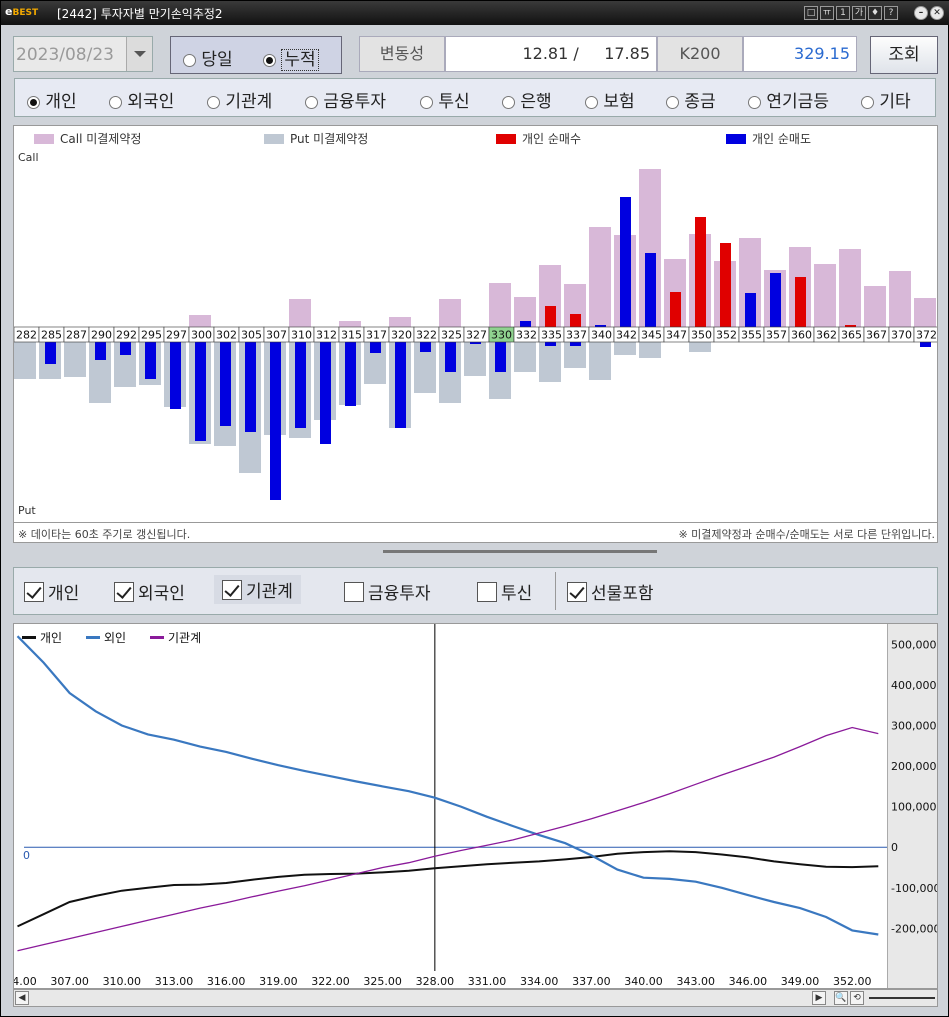  I want to click on zoom-icon: 🔍, so click(841, 998).